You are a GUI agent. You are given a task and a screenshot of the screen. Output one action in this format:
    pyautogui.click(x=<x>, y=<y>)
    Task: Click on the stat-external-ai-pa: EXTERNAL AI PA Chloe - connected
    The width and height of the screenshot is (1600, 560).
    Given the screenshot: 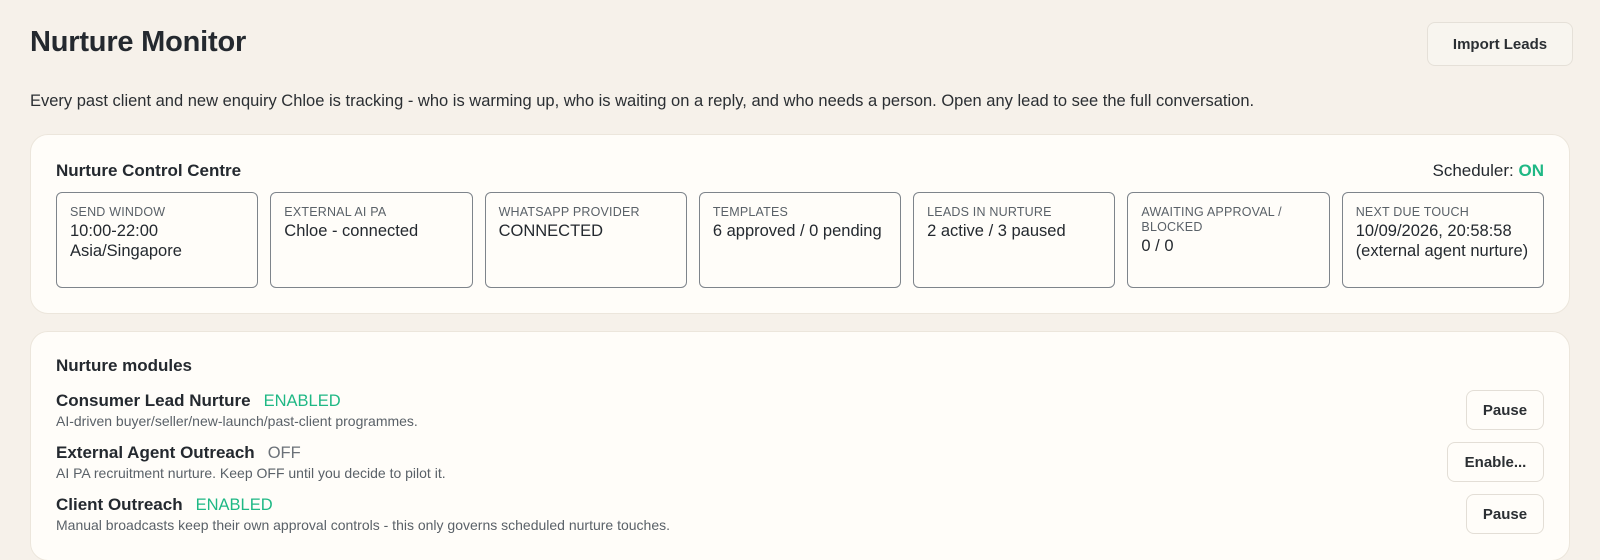 What is the action you would take?
    pyautogui.click(x=371, y=240)
    